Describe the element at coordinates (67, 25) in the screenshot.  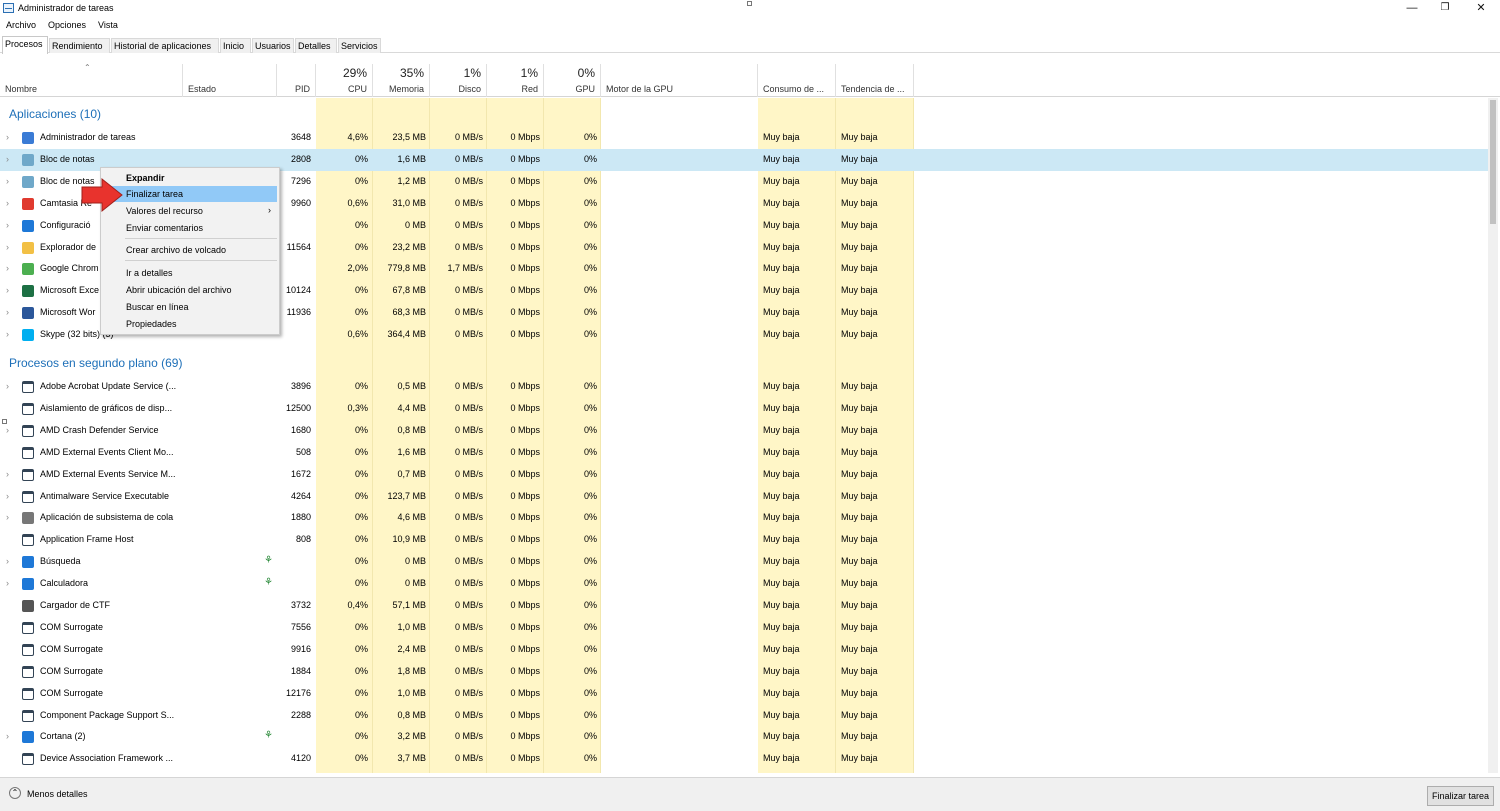
I see `menu-opciones: Opciones` at that location.